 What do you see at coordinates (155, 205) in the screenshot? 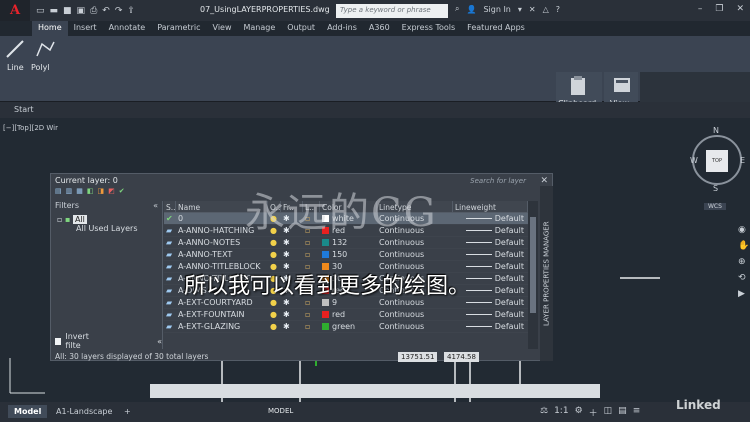
I see `collapse-icon: «` at bounding box center [155, 205].